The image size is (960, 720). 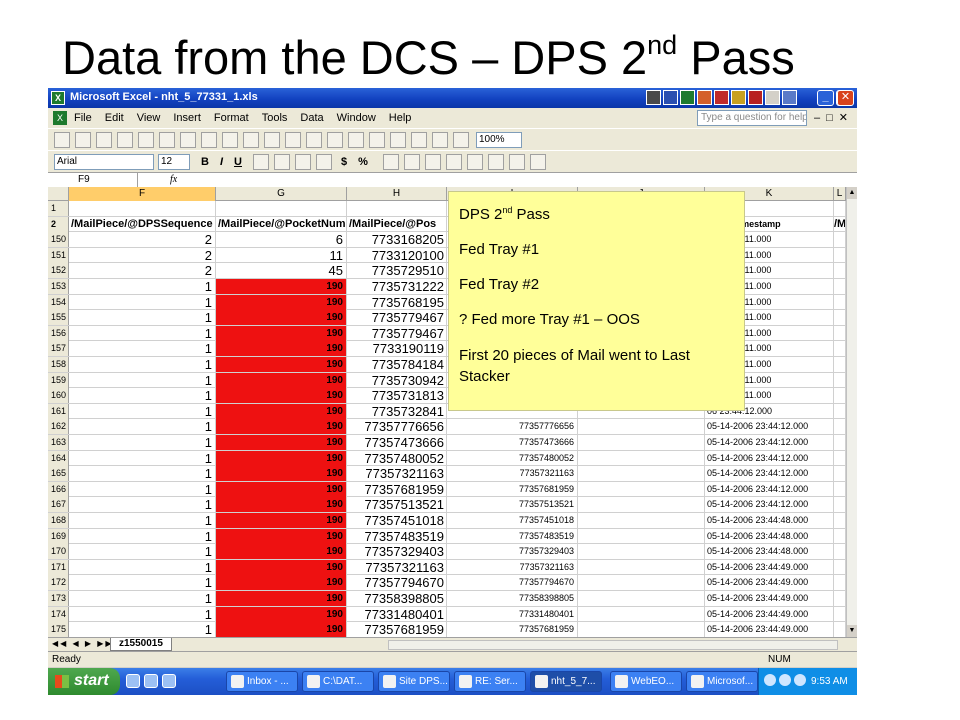 I want to click on italic-button: I, so click(x=221, y=162).